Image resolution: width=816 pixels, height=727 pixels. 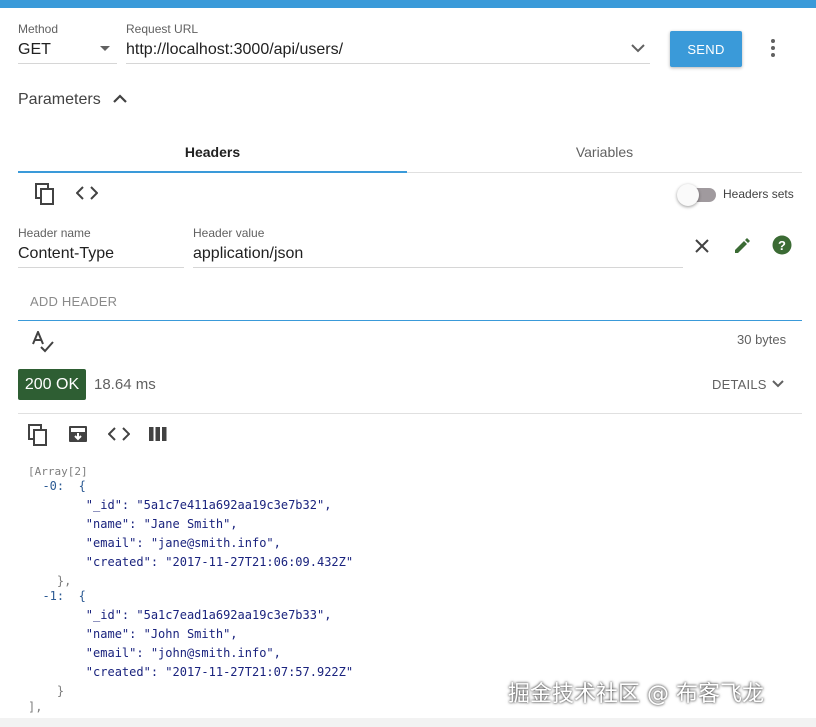 What do you see at coordinates (162, 29) in the screenshot?
I see `url-label: Request URL` at bounding box center [162, 29].